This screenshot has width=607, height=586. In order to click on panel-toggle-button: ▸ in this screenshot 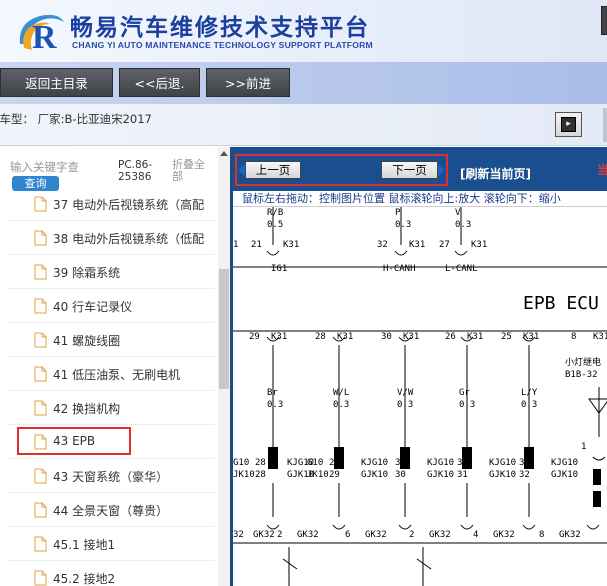, I will do `click(568, 124)`.